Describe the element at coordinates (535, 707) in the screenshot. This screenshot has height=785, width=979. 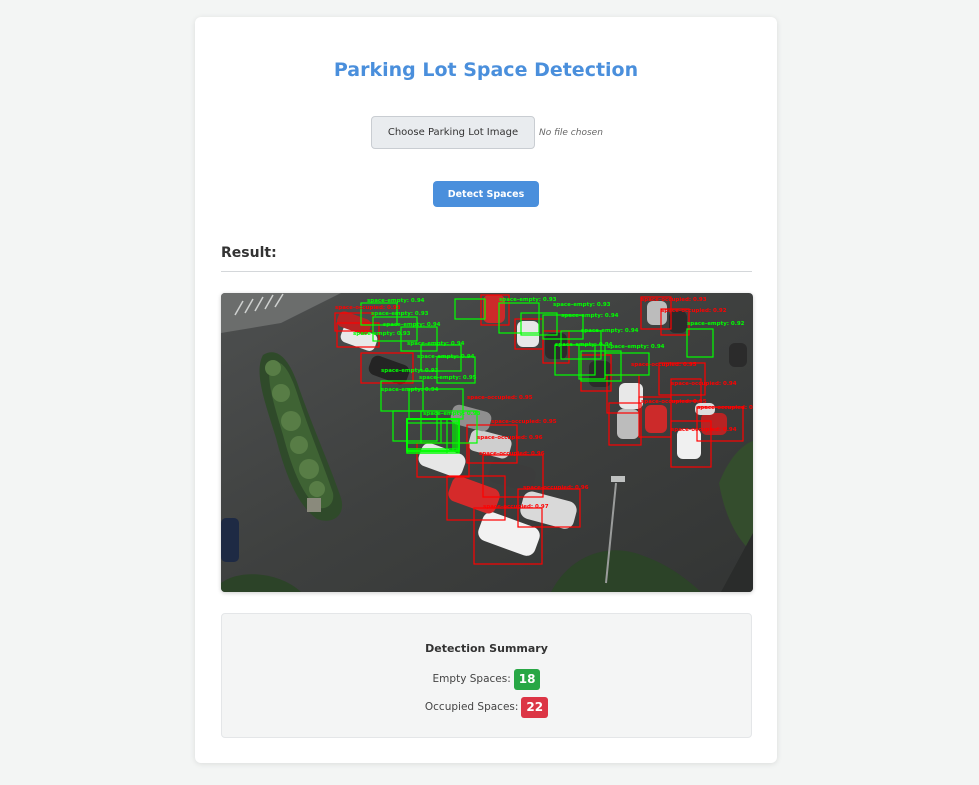
I see `occupied-count-badge: 22` at that location.